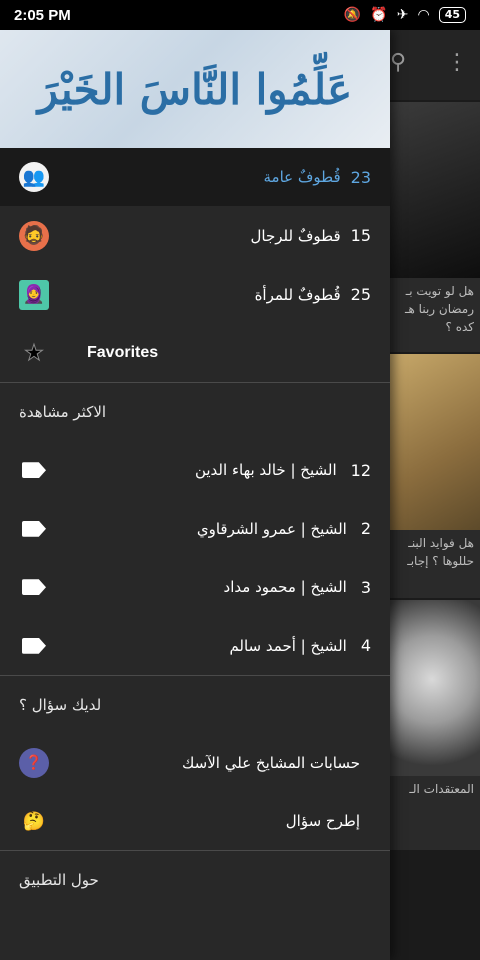 Image resolution: width=480 pixels, height=960 pixels. I want to click on article-card: هل لو تويت بـ رمضان ربنا هـ كده ؟, so click(432, 227).